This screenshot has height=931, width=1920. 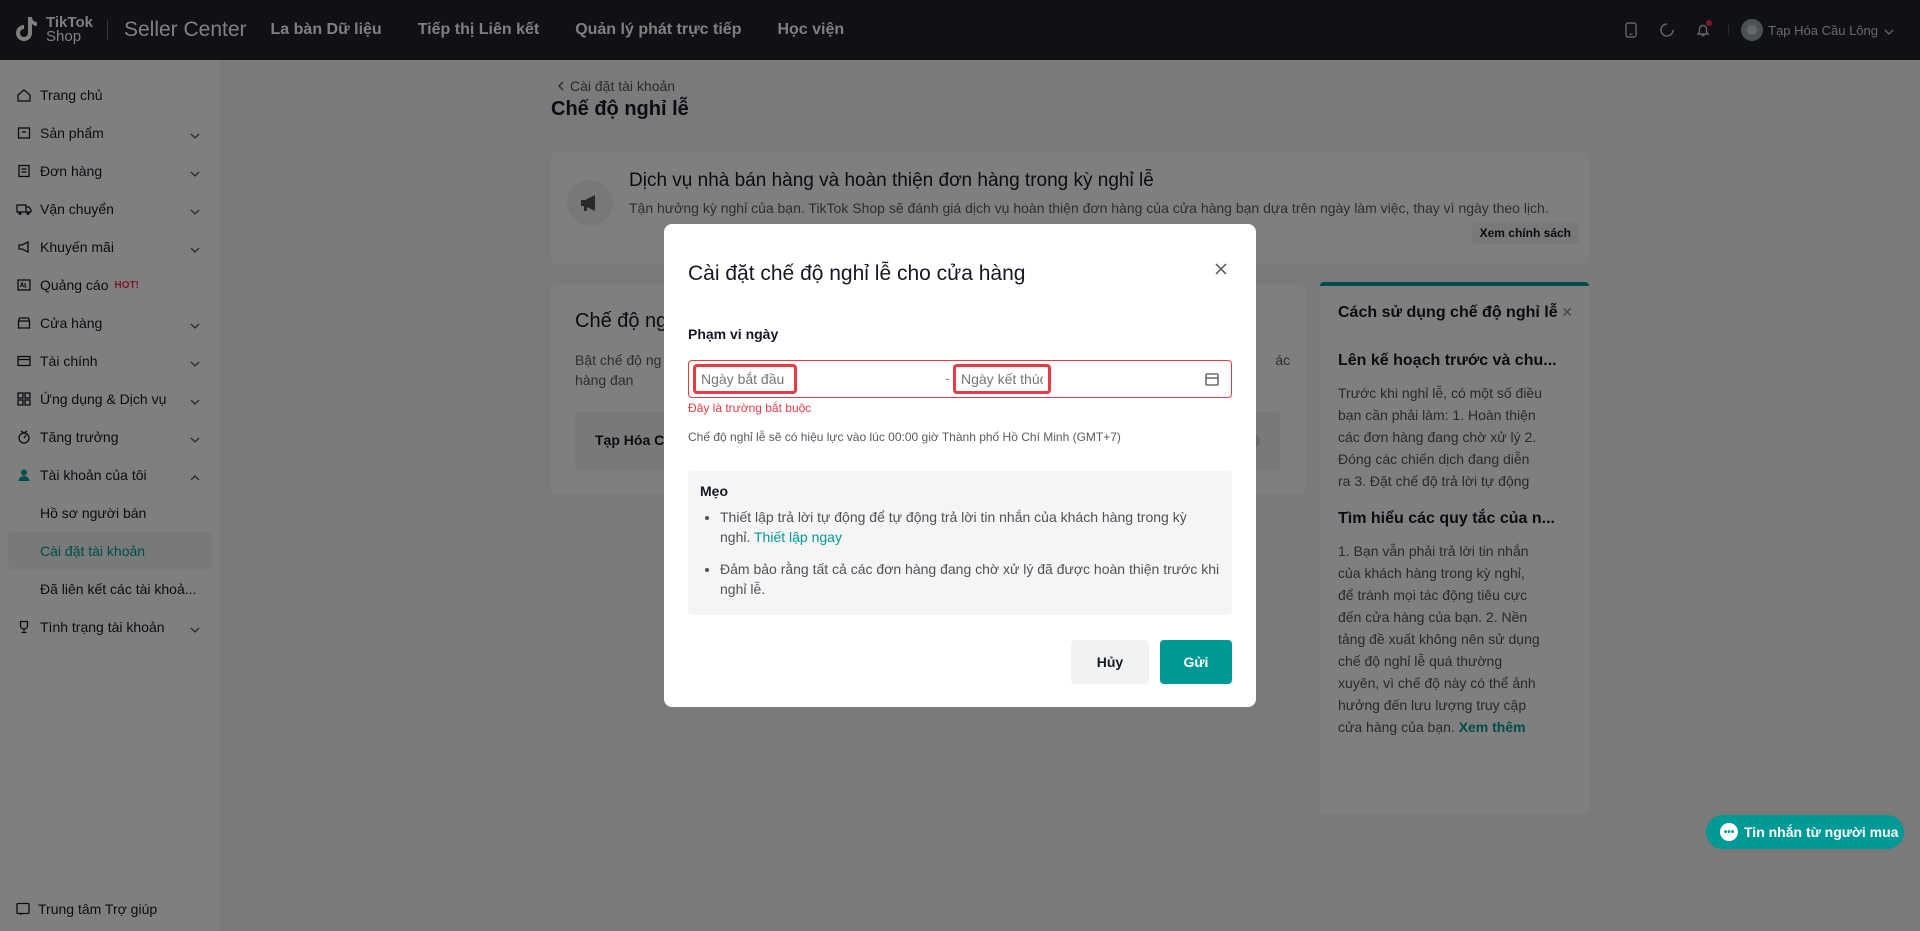 I want to click on calendar-icon, so click(x=1212, y=380).